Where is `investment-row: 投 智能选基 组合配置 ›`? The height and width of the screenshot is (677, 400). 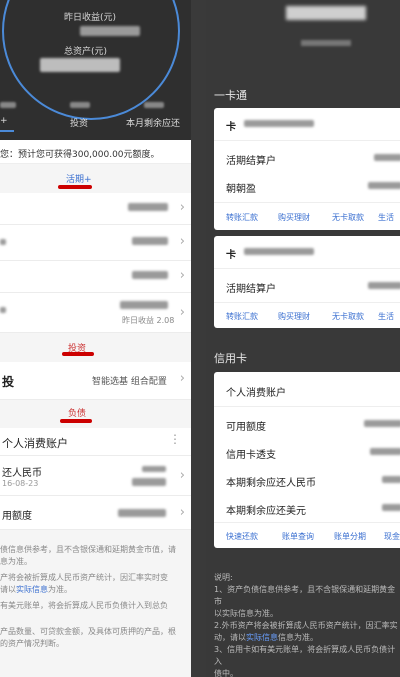
investment-row: 投 智能选基 组合配置 › is located at coordinates (95, 381).